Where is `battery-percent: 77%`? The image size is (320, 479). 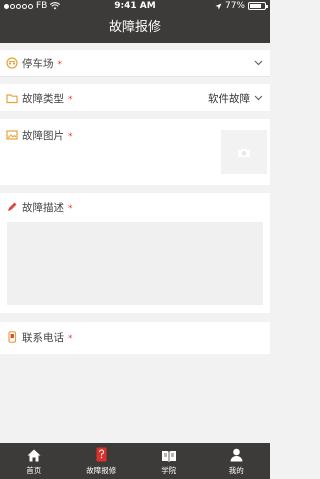 battery-percent: 77% is located at coordinates (234, 6).